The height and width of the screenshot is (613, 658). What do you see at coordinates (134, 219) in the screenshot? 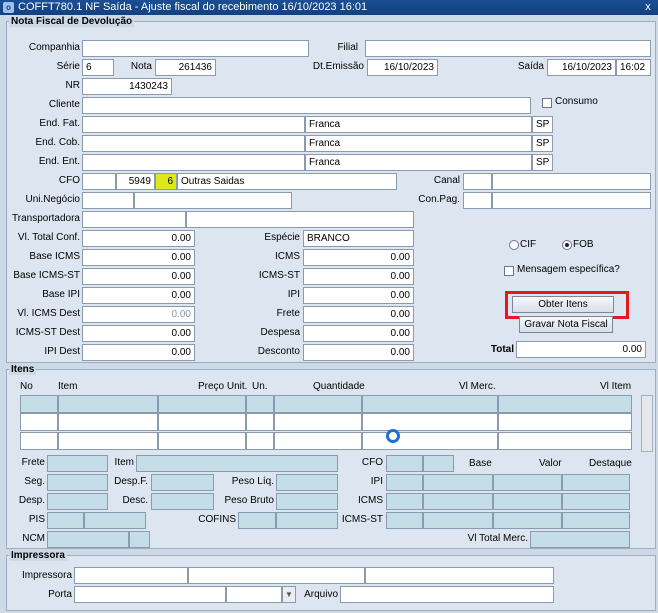
I see `transportadora-code-field` at bounding box center [134, 219].